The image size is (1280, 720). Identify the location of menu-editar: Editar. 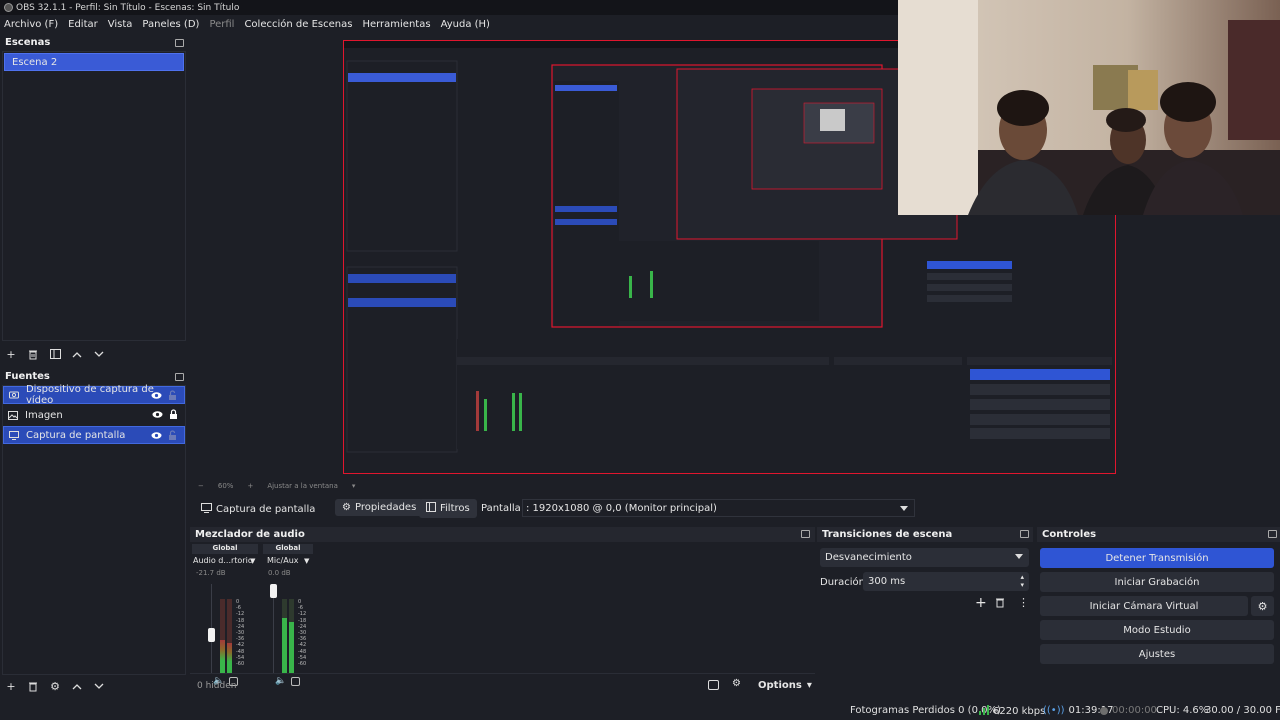
(83, 24).